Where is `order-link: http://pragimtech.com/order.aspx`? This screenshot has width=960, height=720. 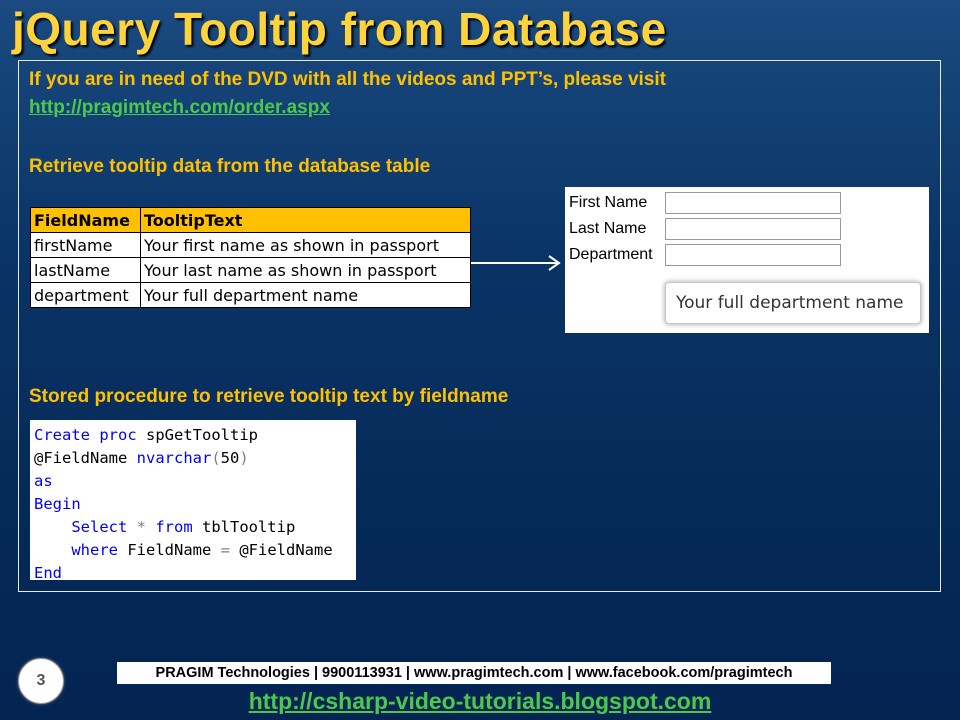
order-link: http://pragimtech.com/order.aspx is located at coordinates (179, 108).